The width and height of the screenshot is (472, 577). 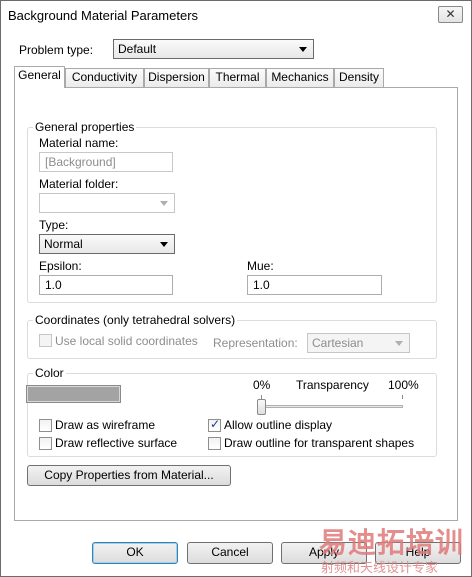 I want to click on material-folder-label: Material folder:, so click(x=79, y=184).